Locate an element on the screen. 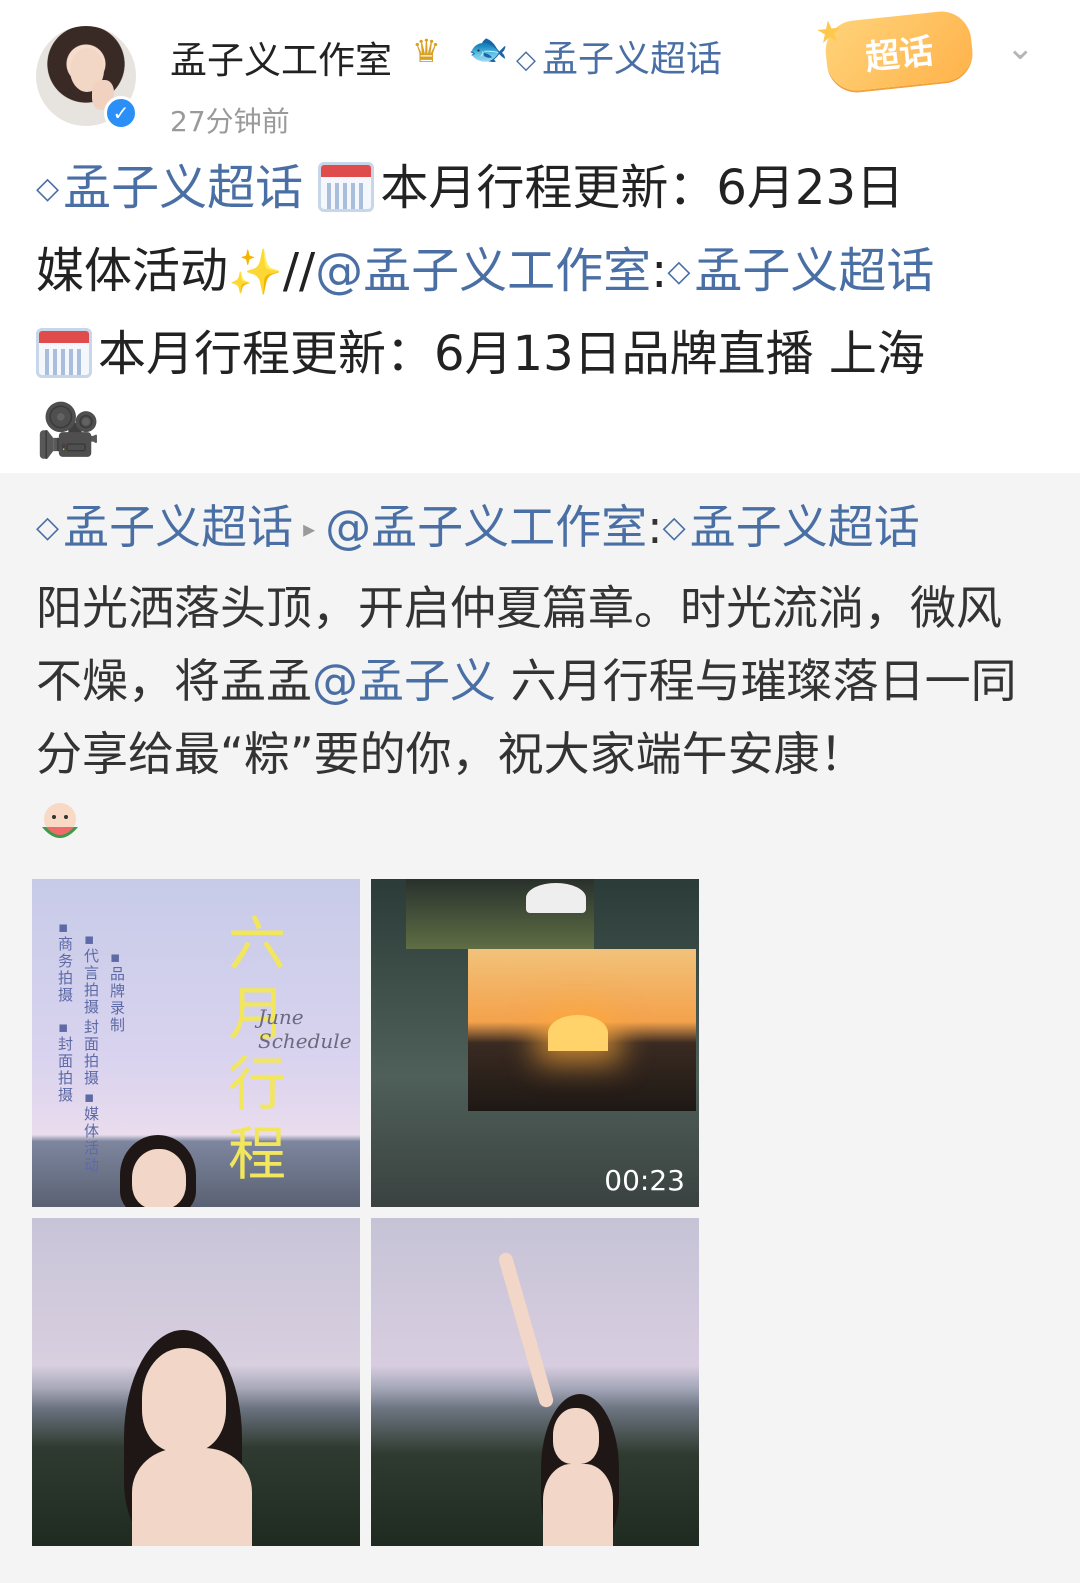  star-icon: ★ is located at coordinates (829, 32).